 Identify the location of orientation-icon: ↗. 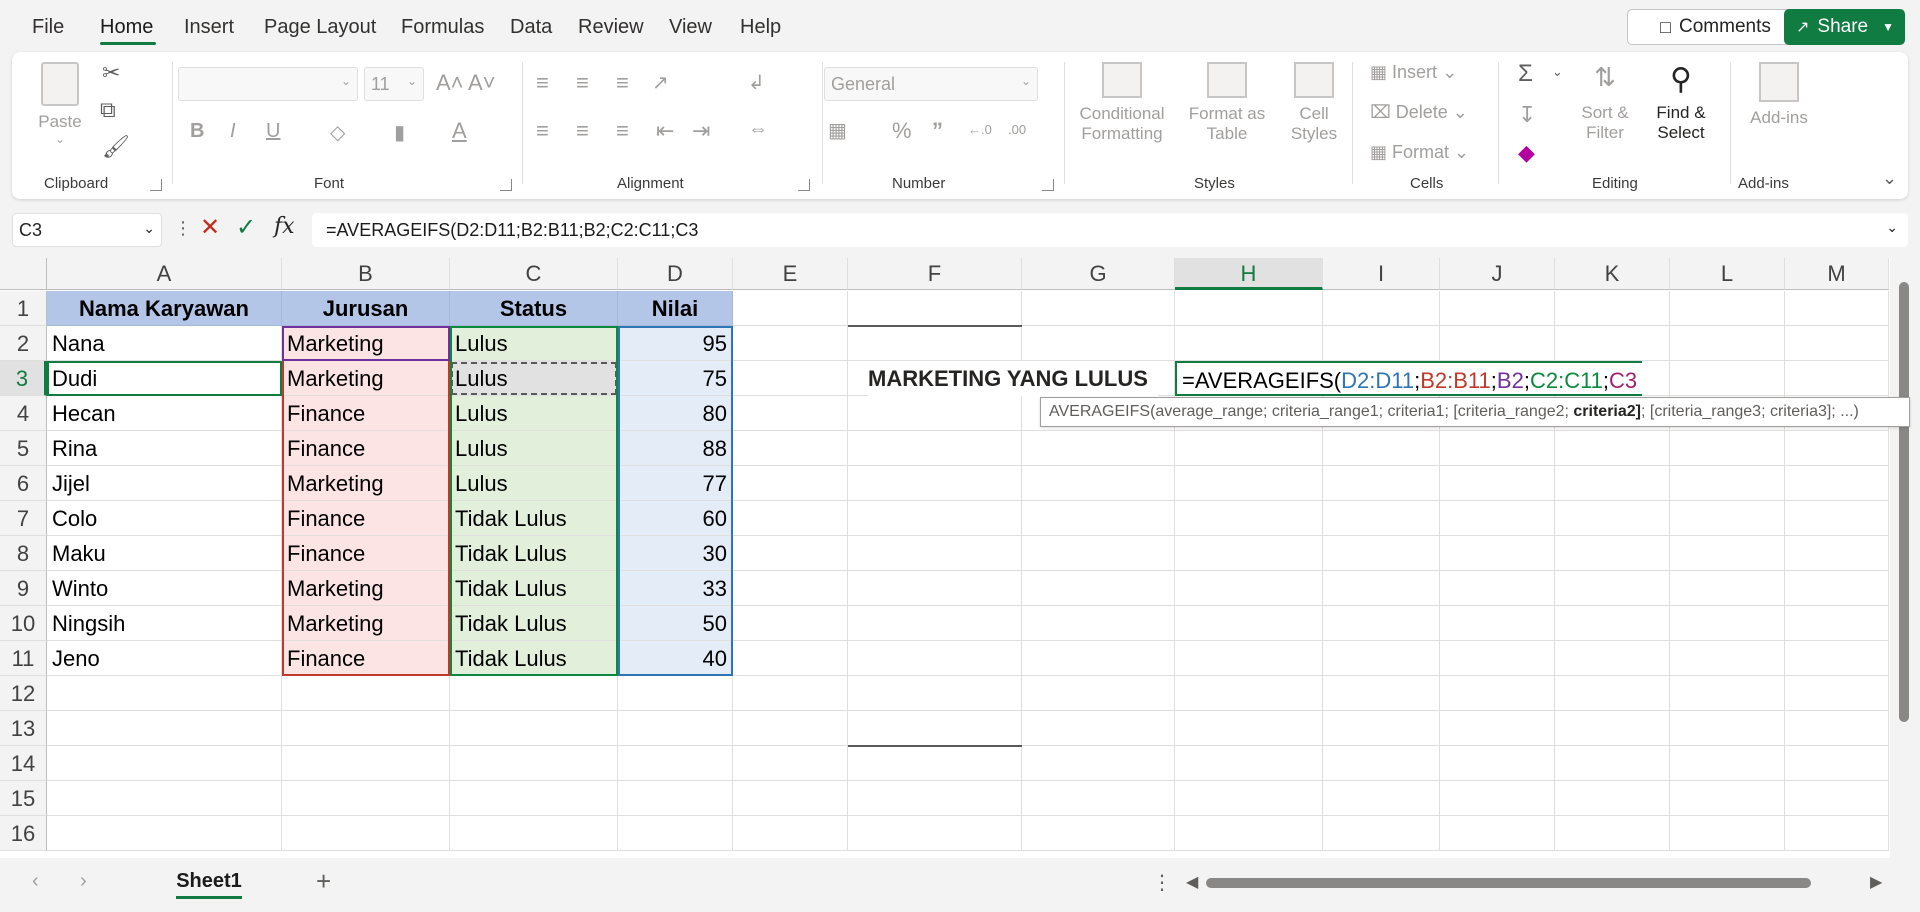
(660, 82).